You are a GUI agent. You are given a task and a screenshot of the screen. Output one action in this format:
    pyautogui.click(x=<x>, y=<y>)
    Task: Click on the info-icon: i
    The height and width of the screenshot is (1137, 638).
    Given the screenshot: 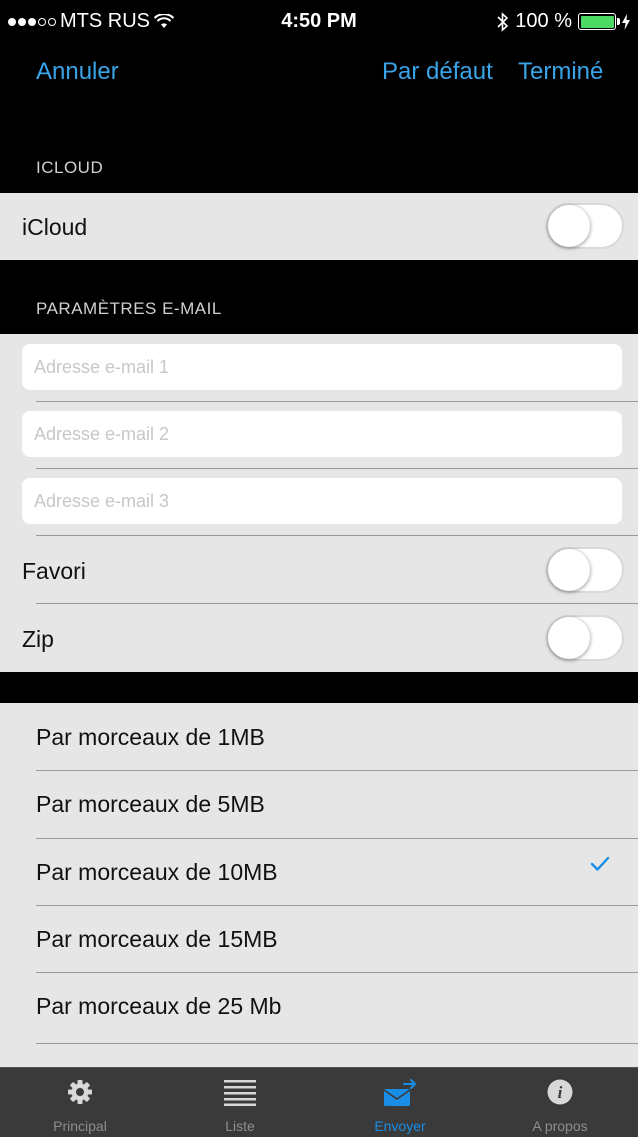 What is the action you would take?
    pyautogui.click(x=560, y=1092)
    